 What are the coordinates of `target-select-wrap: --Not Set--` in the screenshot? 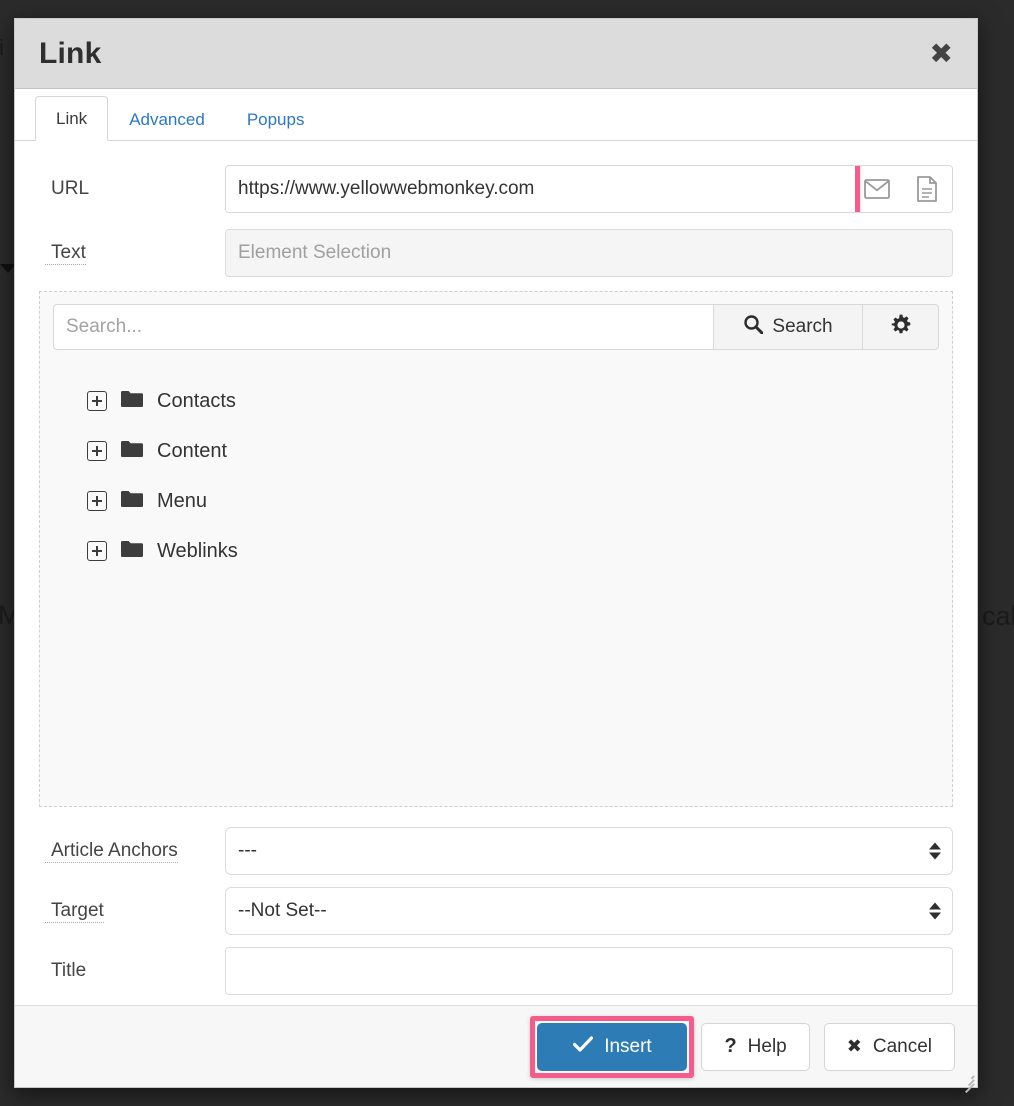 It's located at (589, 911).